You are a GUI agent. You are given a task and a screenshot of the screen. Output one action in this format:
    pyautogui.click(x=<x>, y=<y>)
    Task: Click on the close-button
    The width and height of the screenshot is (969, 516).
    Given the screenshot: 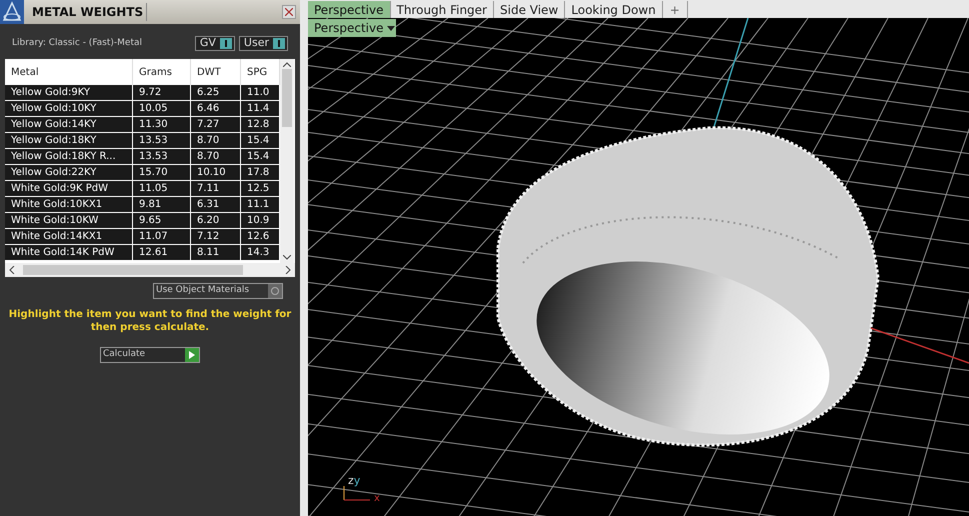 What is the action you would take?
    pyautogui.click(x=289, y=12)
    